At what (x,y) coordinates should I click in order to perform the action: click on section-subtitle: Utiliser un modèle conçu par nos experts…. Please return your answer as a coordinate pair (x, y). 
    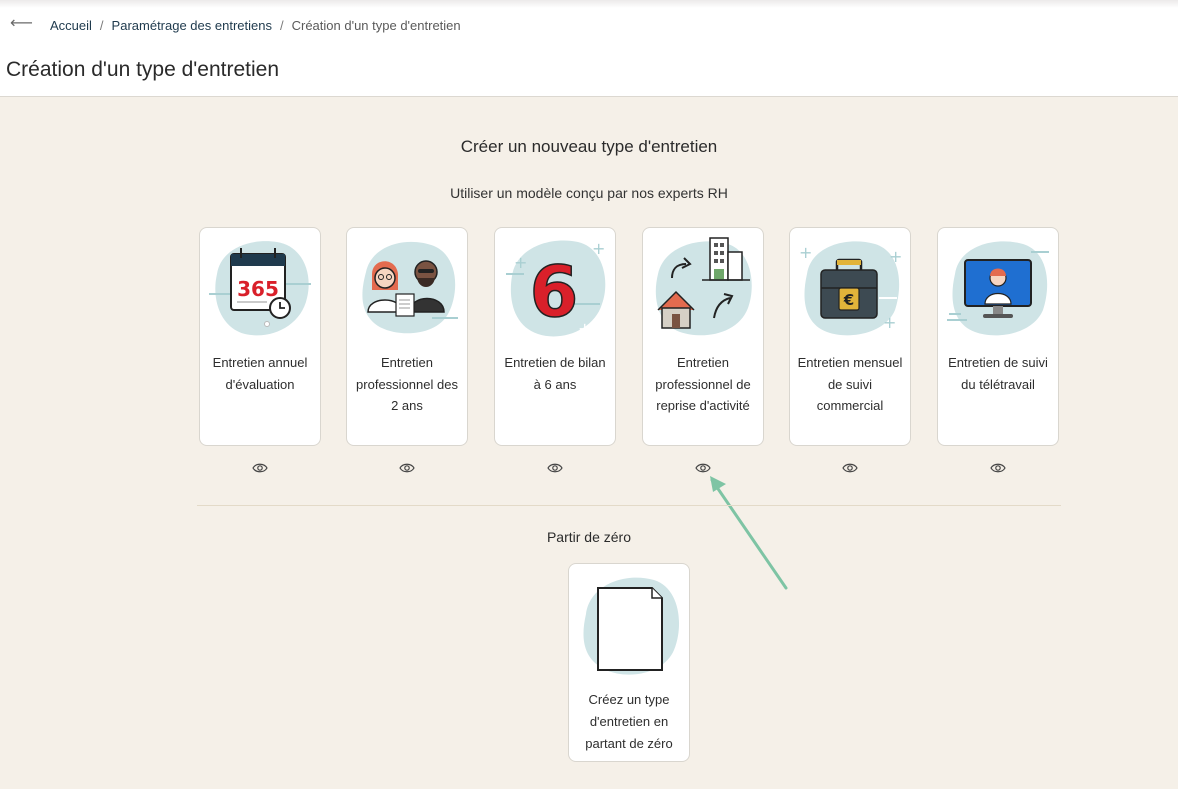
    Looking at the image, I should click on (589, 193).